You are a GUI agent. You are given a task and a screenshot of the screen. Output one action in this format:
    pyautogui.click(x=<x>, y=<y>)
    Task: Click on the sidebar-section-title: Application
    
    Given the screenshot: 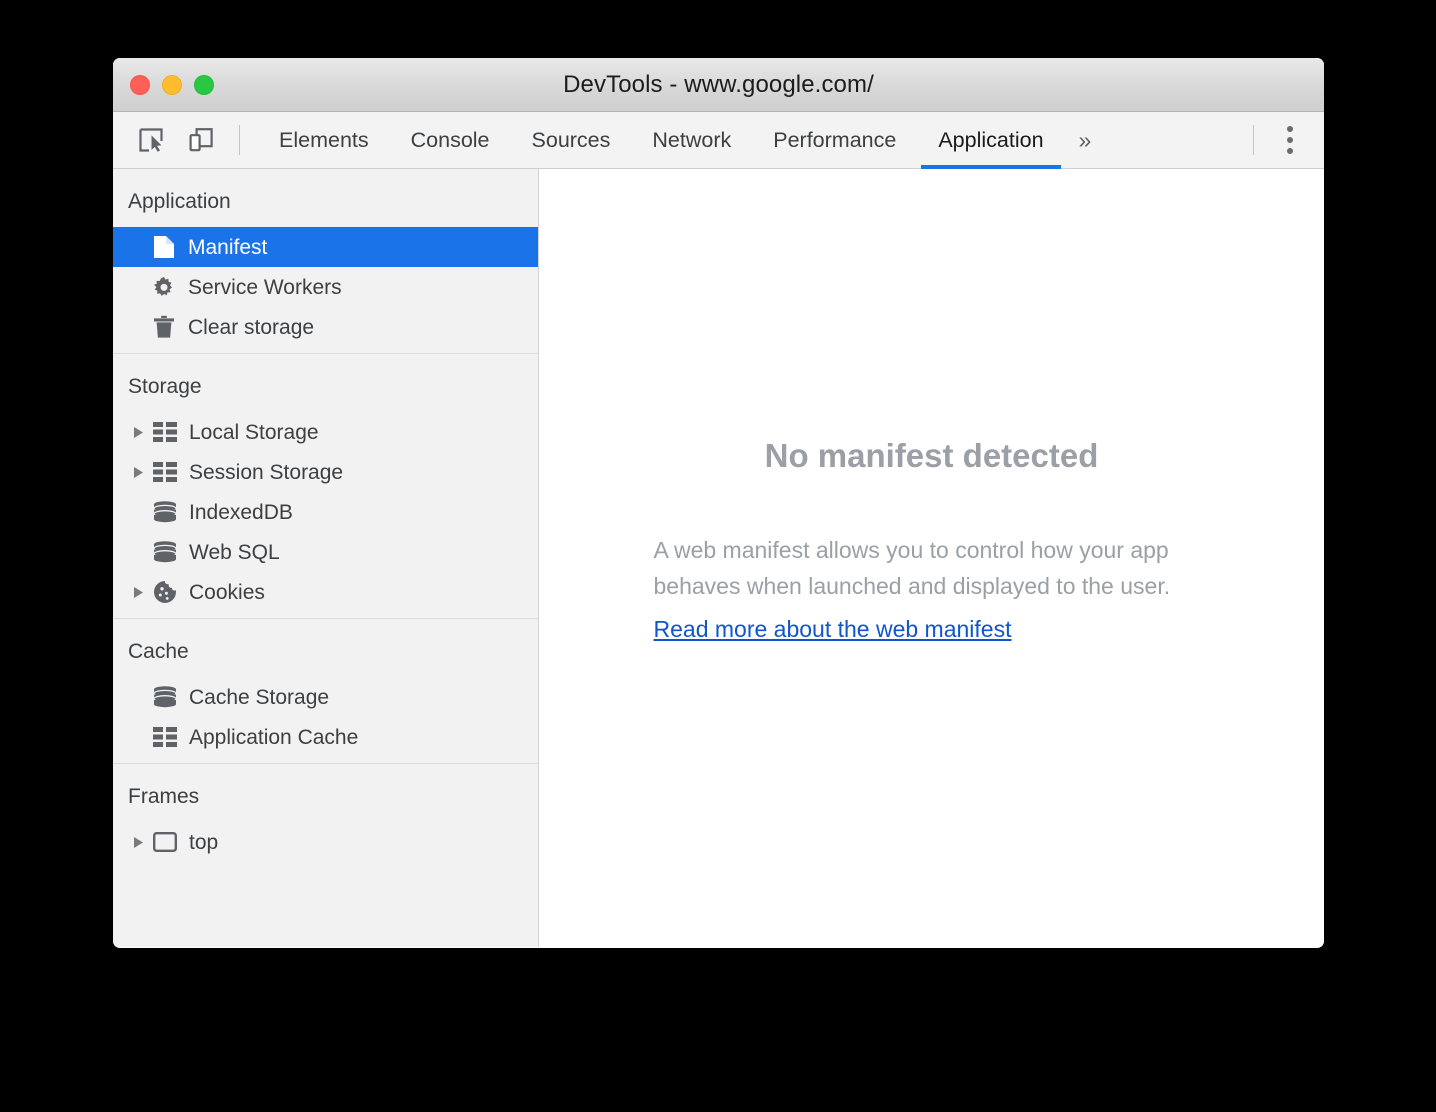 What is the action you would take?
    pyautogui.click(x=179, y=201)
    